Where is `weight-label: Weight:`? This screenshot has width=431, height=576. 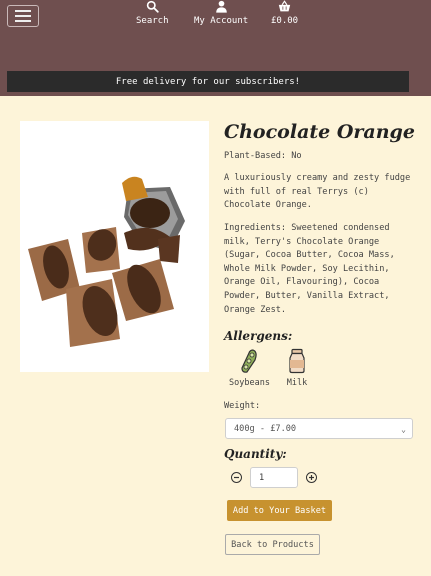 weight-label: Weight: is located at coordinates (242, 406).